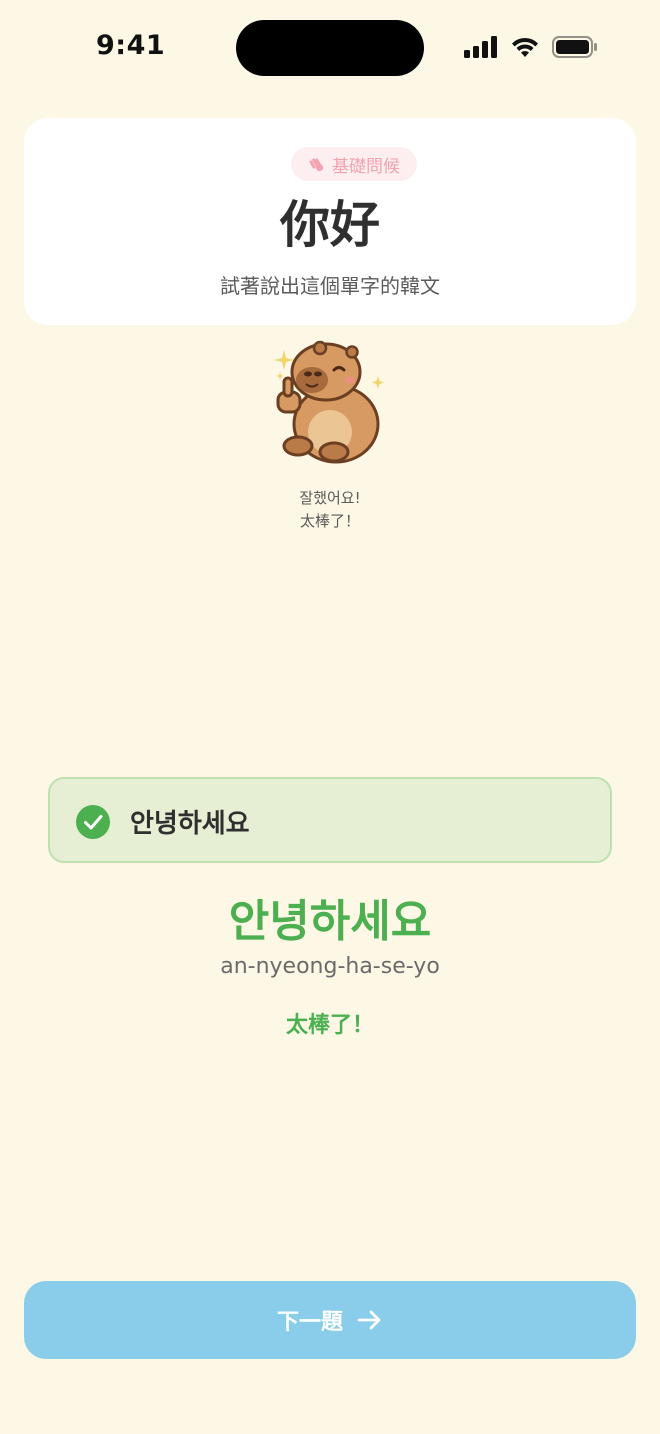 Image resolution: width=660 pixels, height=1434 pixels. What do you see at coordinates (190, 824) in the screenshot?
I see `spoken-answer-text: 안녕하세요` at bounding box center [190, 824].